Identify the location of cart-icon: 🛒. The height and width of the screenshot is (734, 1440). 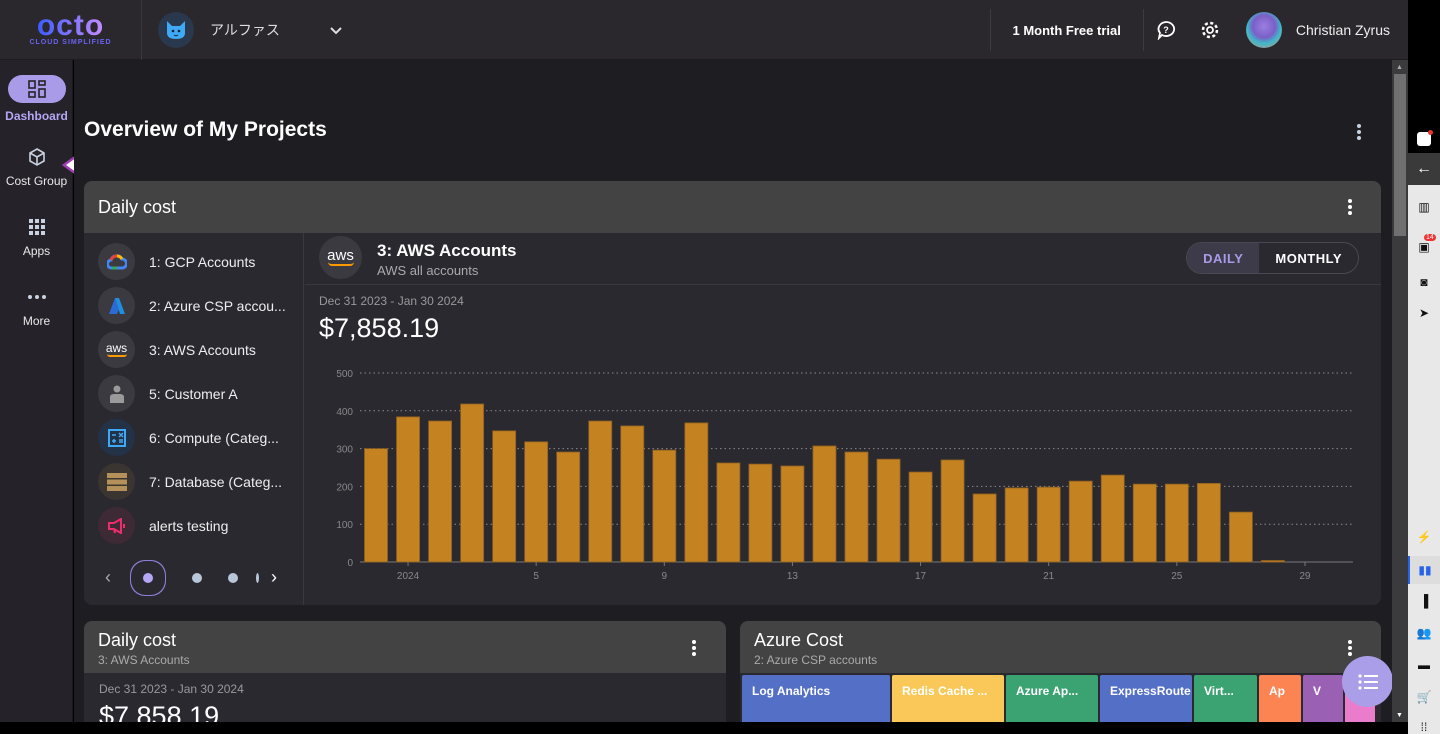
(1424, 697).